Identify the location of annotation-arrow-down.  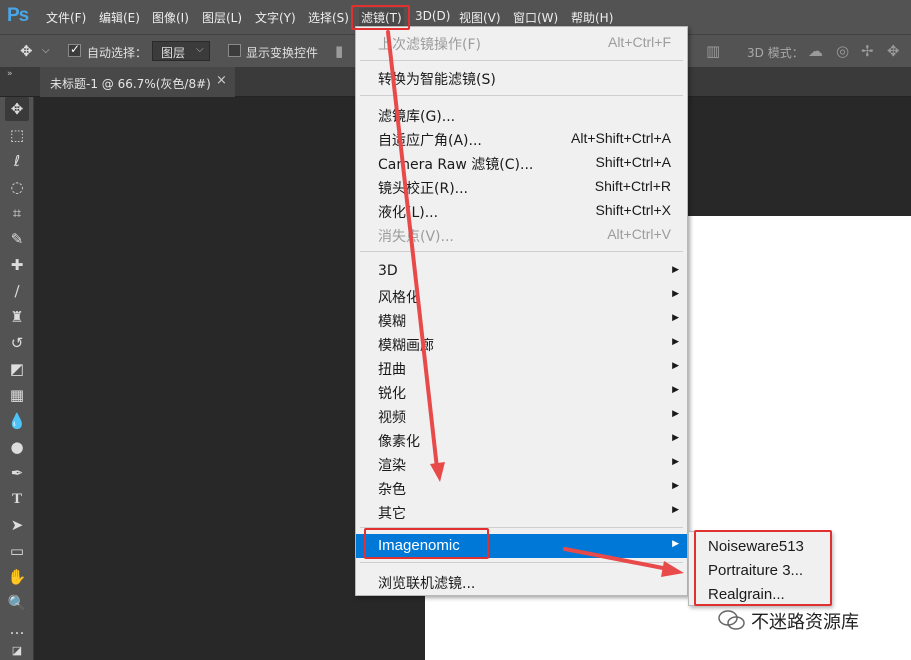
(412, 250).